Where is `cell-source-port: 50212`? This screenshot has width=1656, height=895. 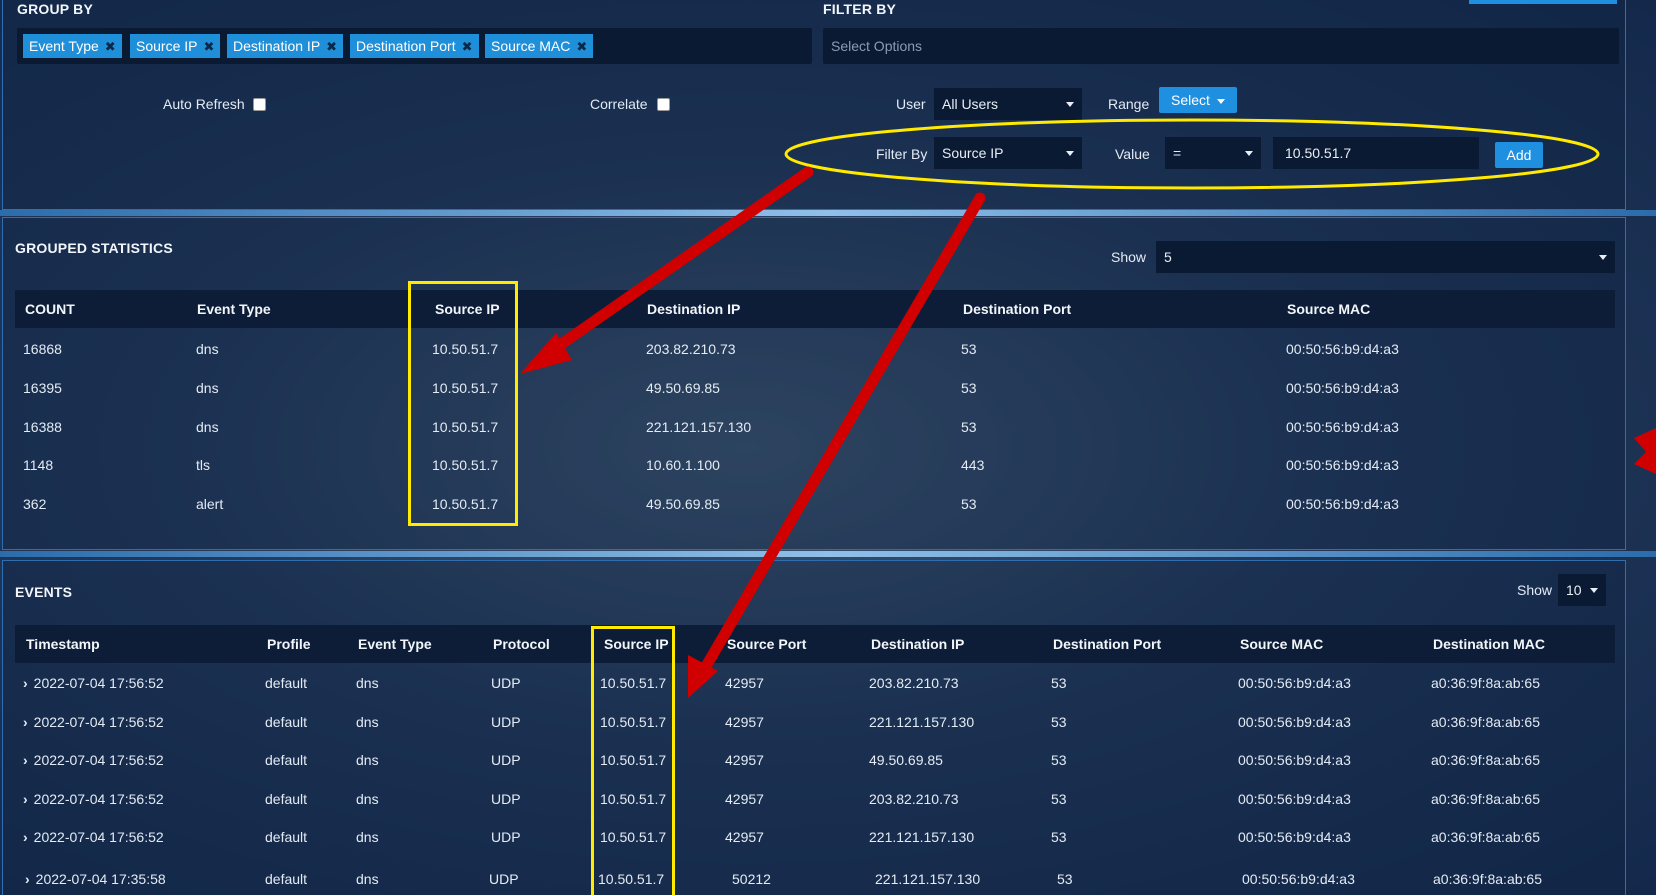 cell-source-port: 50212 is located at coordinates (751, 879).